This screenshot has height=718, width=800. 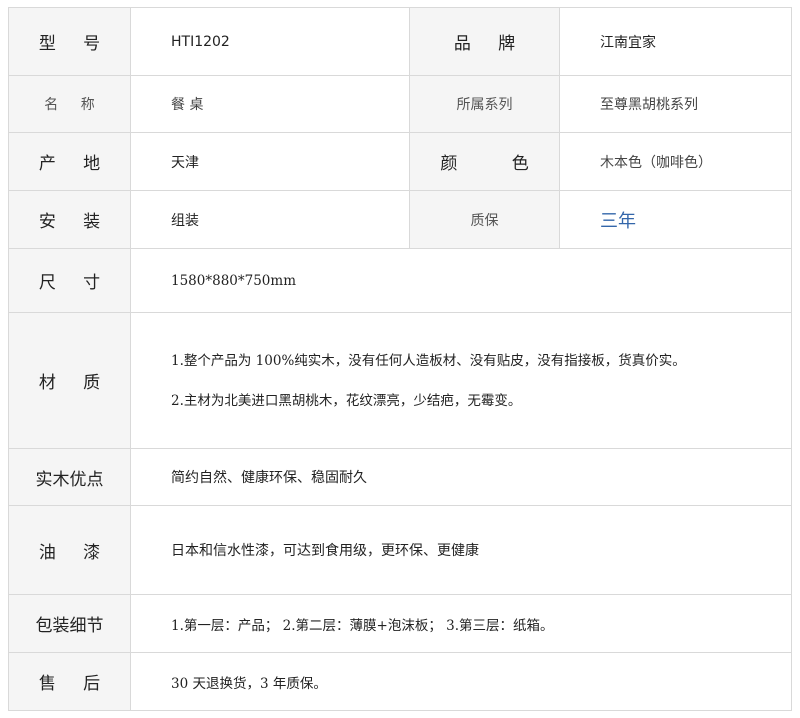 What do you see at coordinates (346, 400) in the screenshot?
I see `material-line-2: 2.主材为北美进口黑胡桃木，花纹漂亮，少结疤，无霉变。` at bounding box center [346, 400].